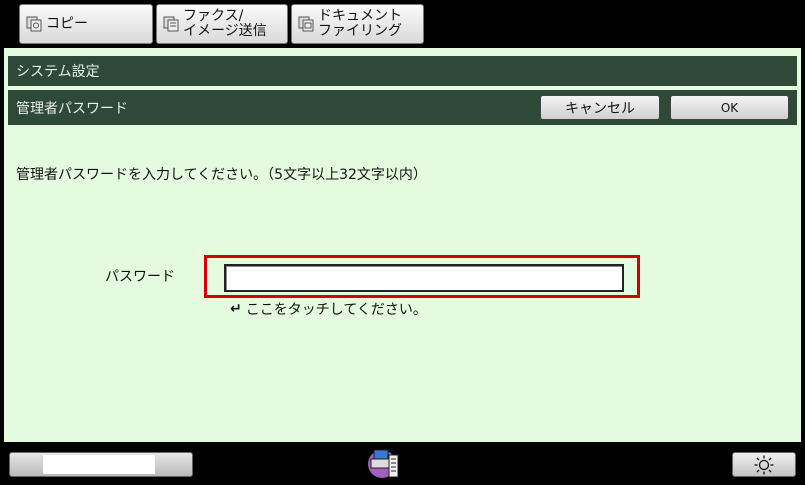 This screenshot has height=485, width=805. I want to click on page-title: 管理者パスワード, so click(72, 108).